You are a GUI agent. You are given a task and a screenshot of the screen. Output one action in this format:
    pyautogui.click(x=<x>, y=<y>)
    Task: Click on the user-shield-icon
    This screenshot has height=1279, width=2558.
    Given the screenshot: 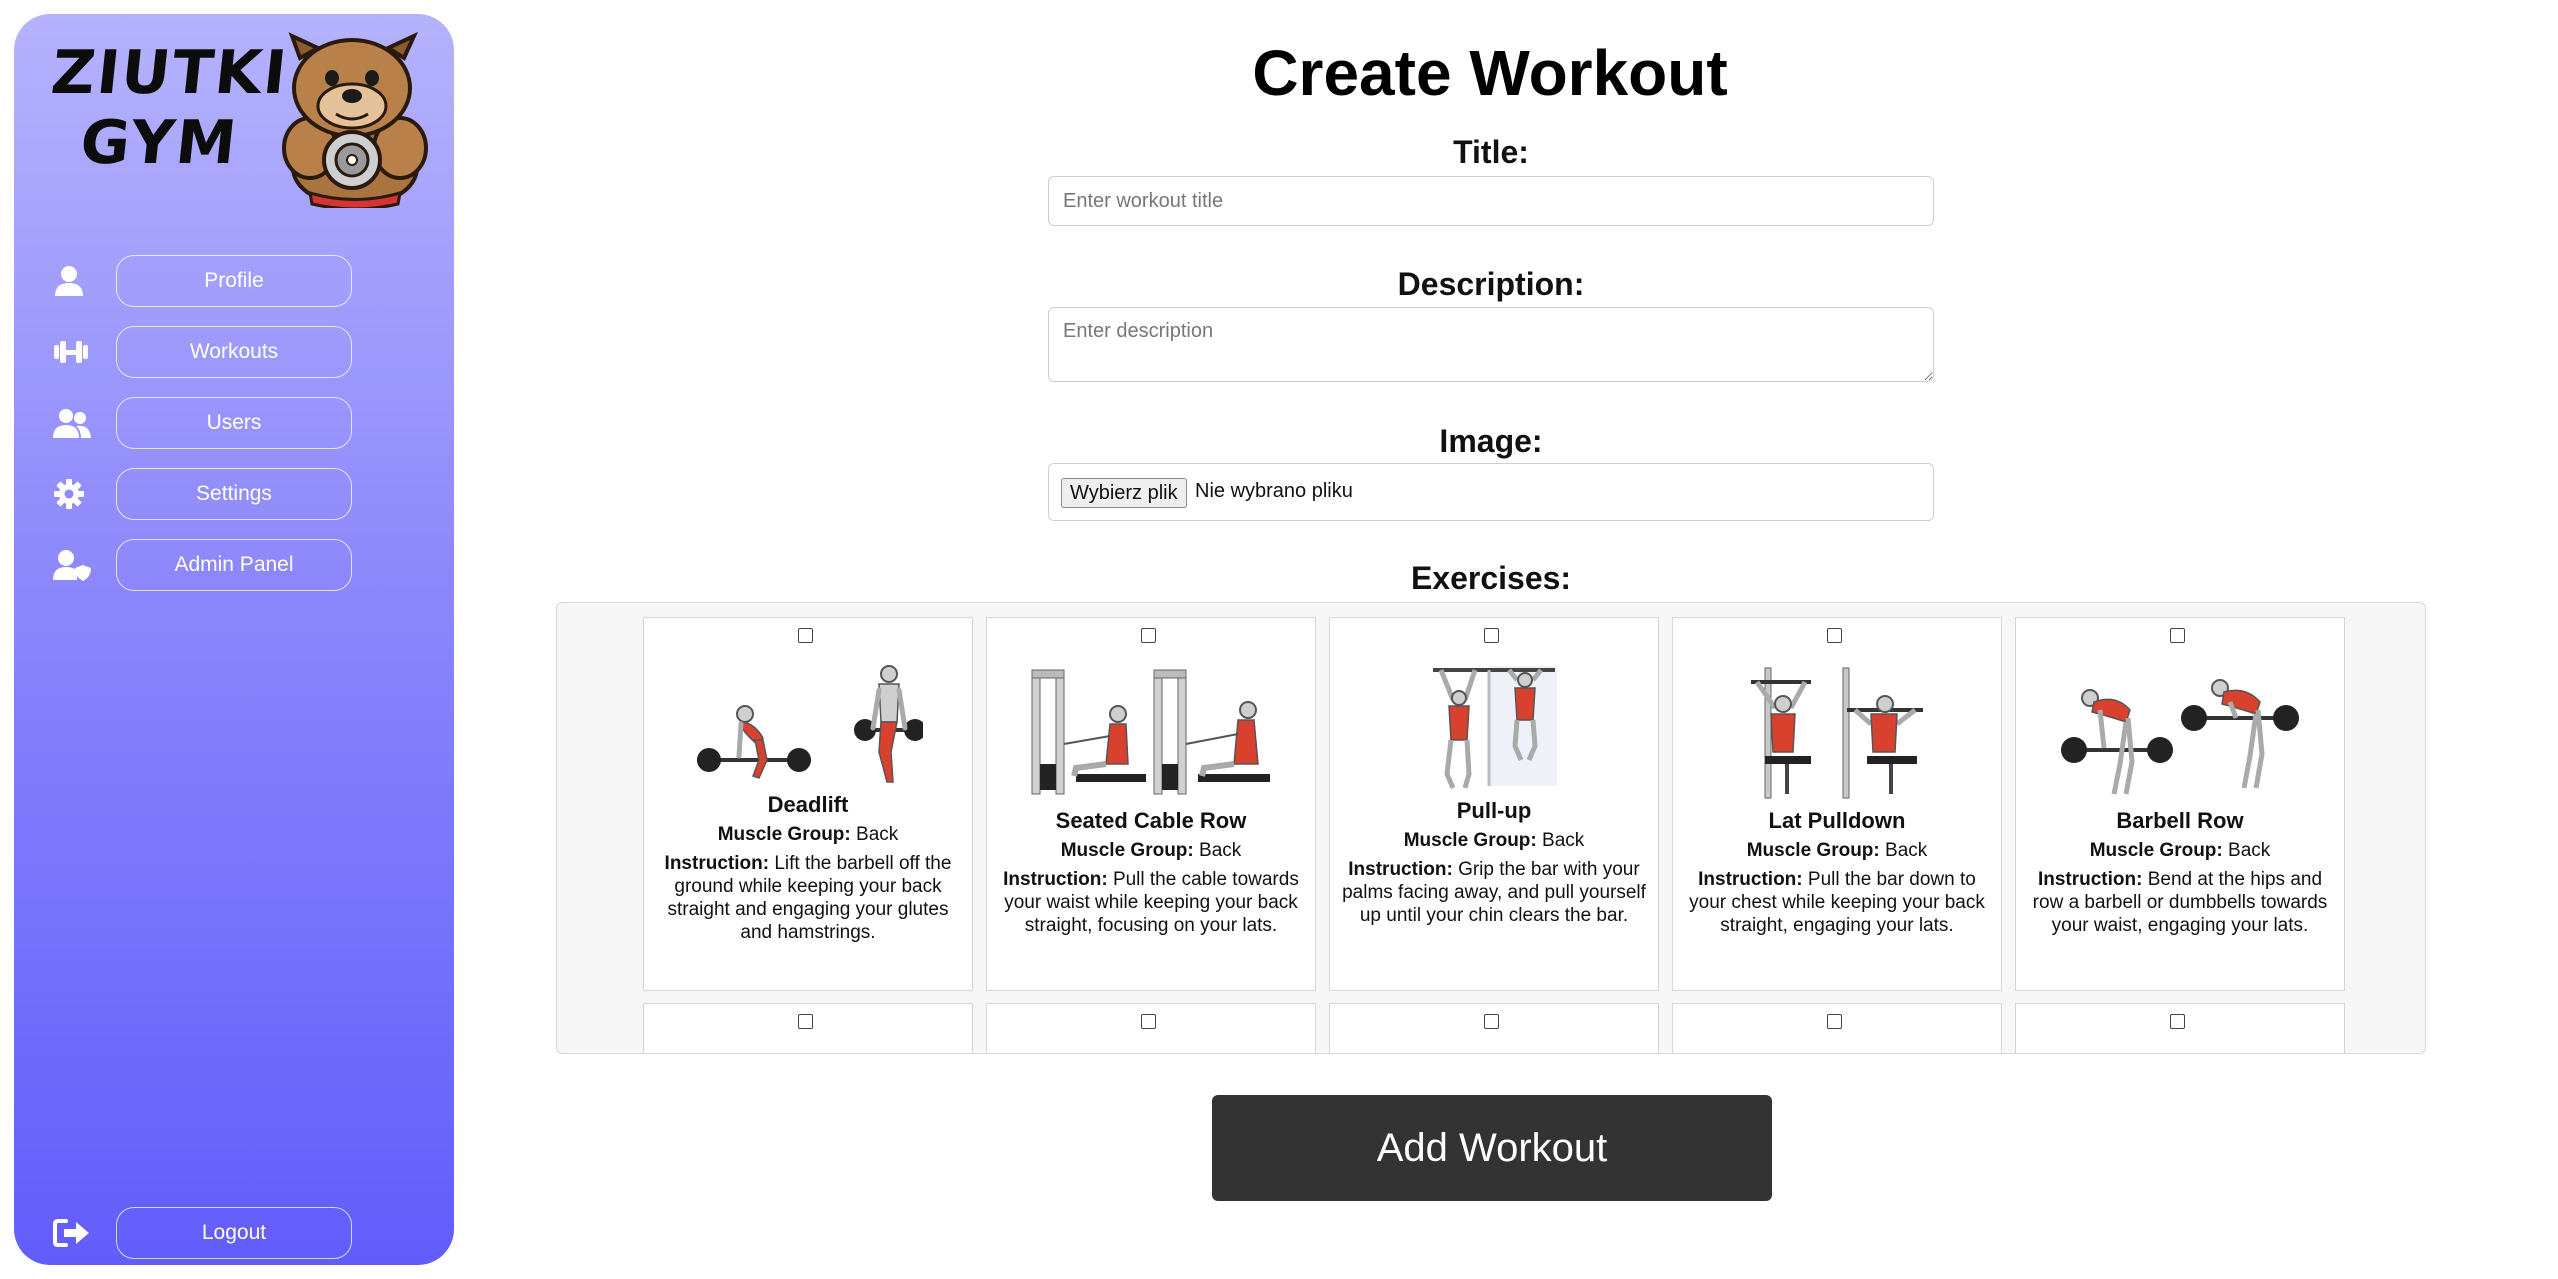 What is the action you would take?
    pyautogui.click(x=72, y=565)
    